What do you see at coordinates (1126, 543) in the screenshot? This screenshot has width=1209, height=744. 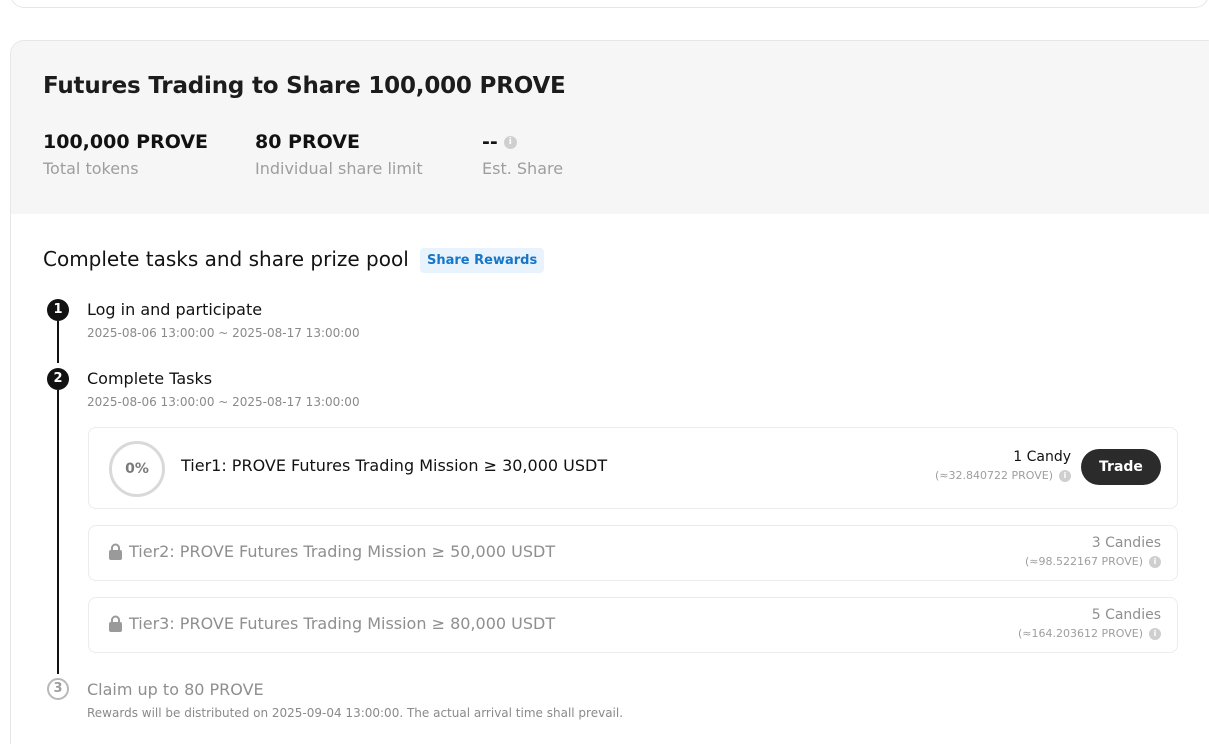 I see `reward-amount: 3 Candies` at bounding box center [1126, 543].